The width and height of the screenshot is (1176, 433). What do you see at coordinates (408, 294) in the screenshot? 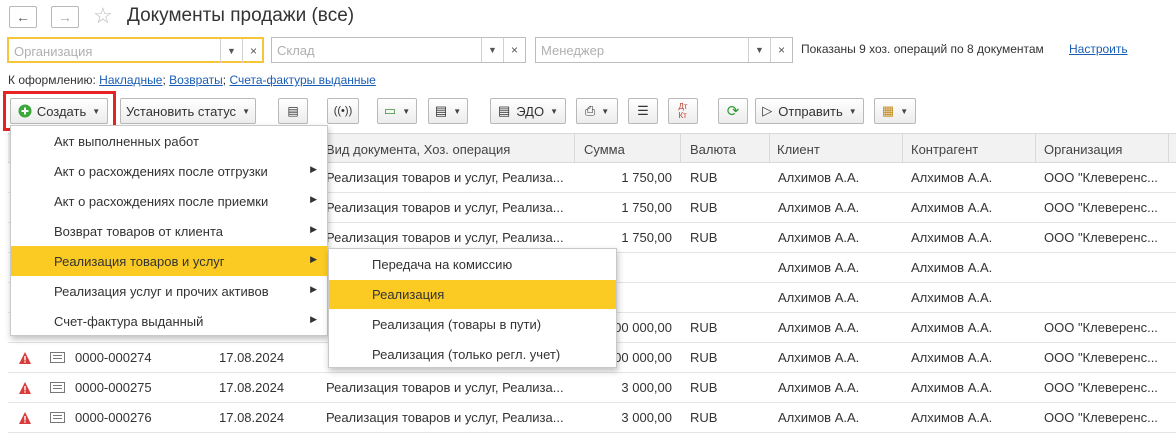
I see `submenu-item-label: Реализация` at bounding box center [408, 294].